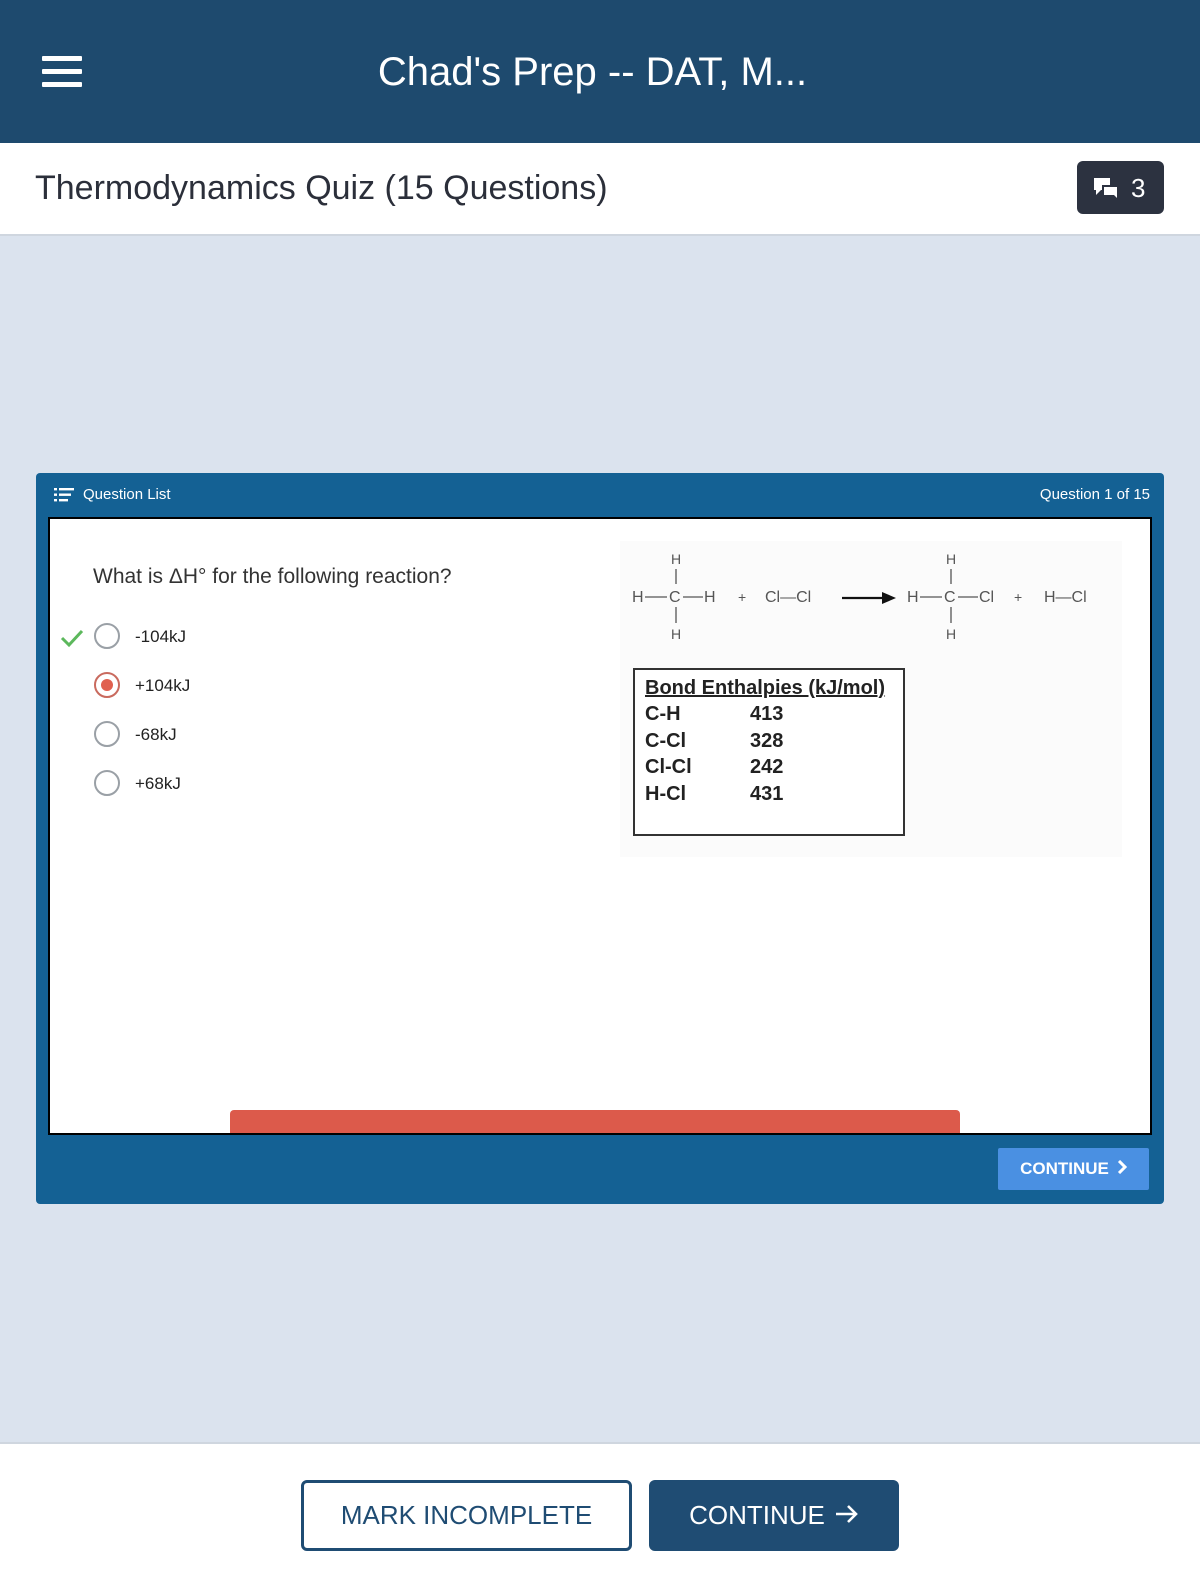 This screenshot has width=1200, height=1588. What do you see at coordinates (244, 638) in the screenshot?
I see `answer-option: -104kJ` at bounding box center [244, 638].